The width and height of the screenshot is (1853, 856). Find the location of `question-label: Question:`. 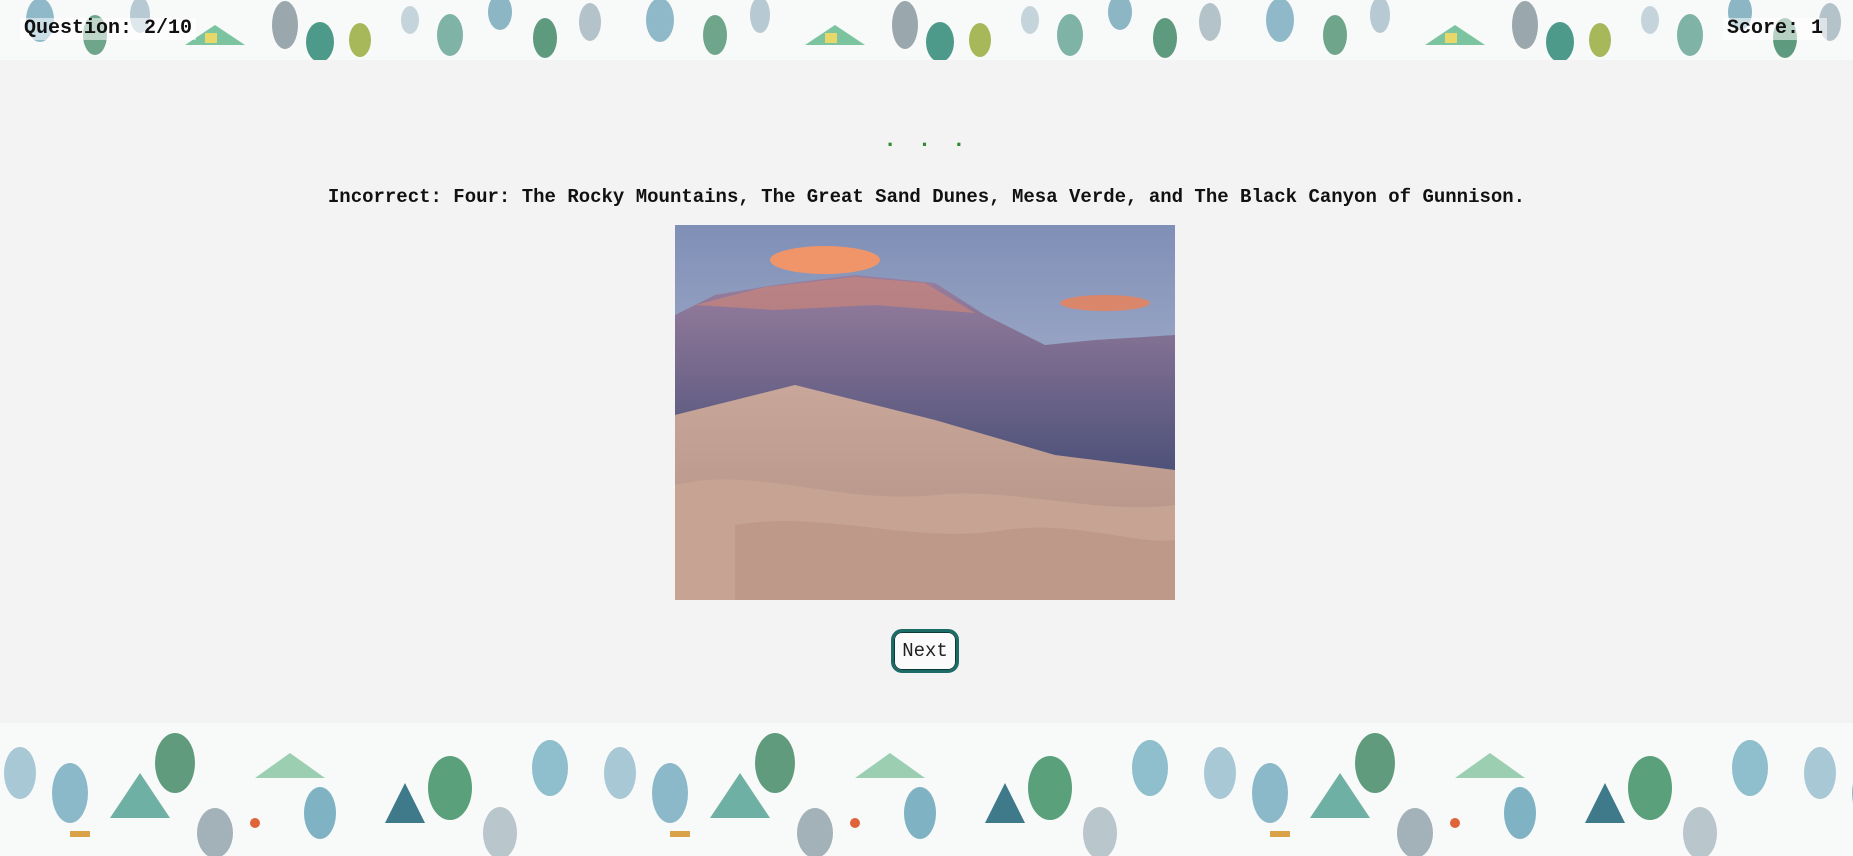

question-label: Question: is located at coordinates (78, 28).